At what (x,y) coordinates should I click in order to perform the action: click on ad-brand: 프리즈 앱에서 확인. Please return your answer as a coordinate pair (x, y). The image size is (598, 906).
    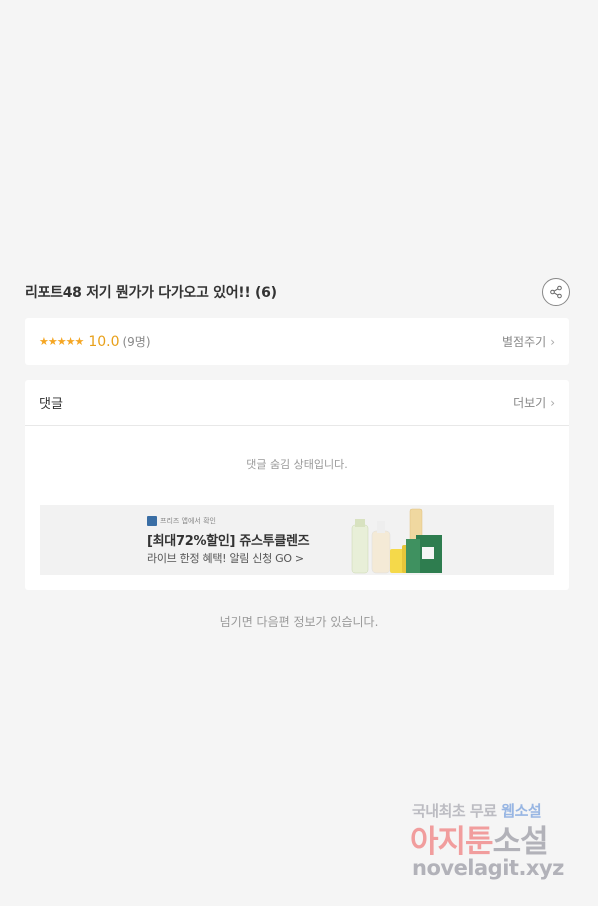
    Looking at the image, I should click on (181, 521).